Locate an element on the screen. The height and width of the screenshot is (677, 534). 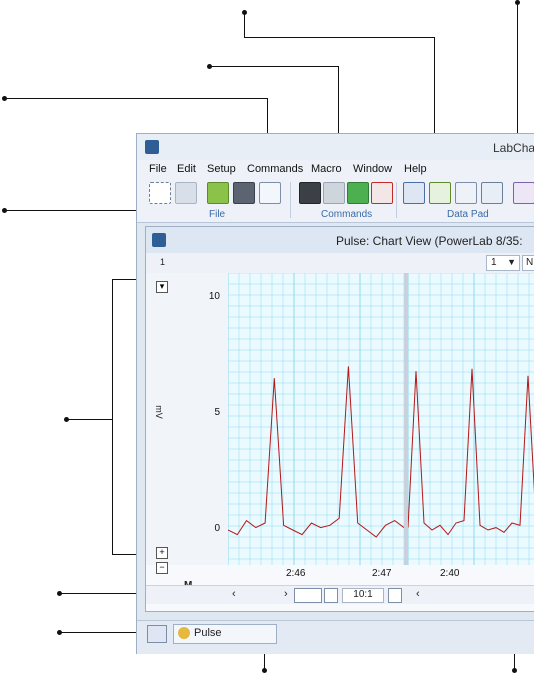
compression-ratio: 10:1 is located at coordinates (363, 595).